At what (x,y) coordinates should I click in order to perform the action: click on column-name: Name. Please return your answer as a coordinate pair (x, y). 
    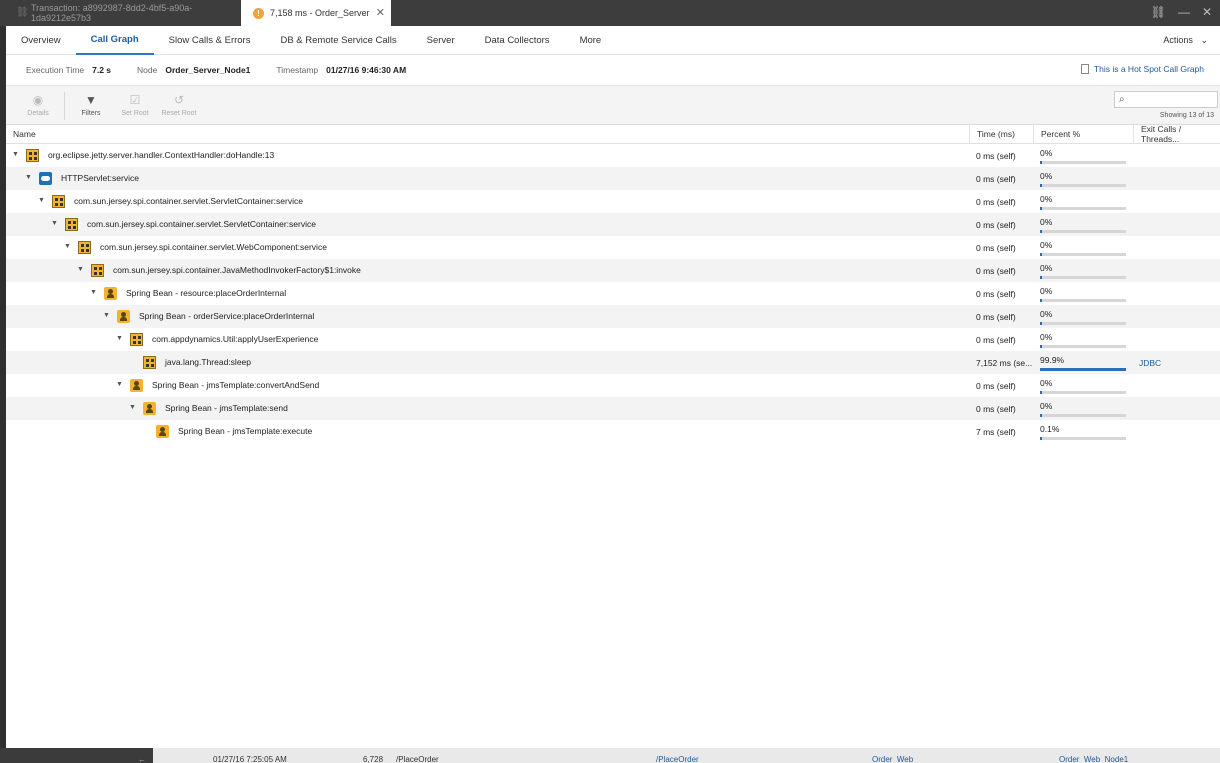
    Looking at the image, I should click on (488, 134).